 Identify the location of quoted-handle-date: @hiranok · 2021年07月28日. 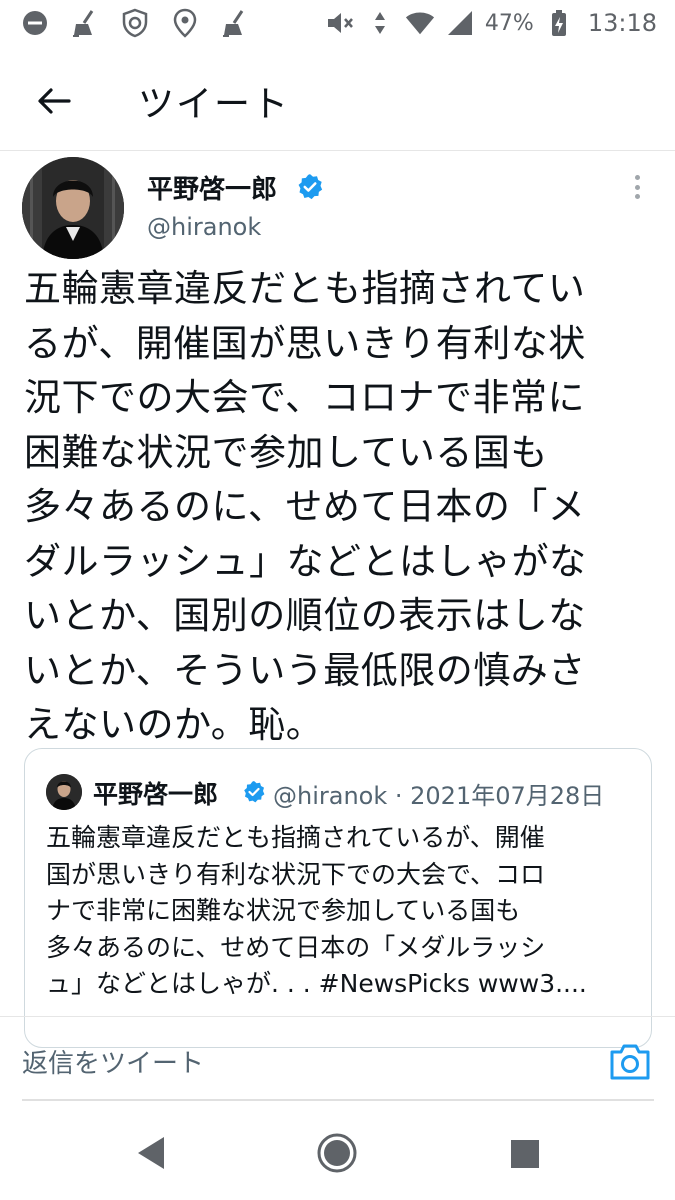
(439, 796).